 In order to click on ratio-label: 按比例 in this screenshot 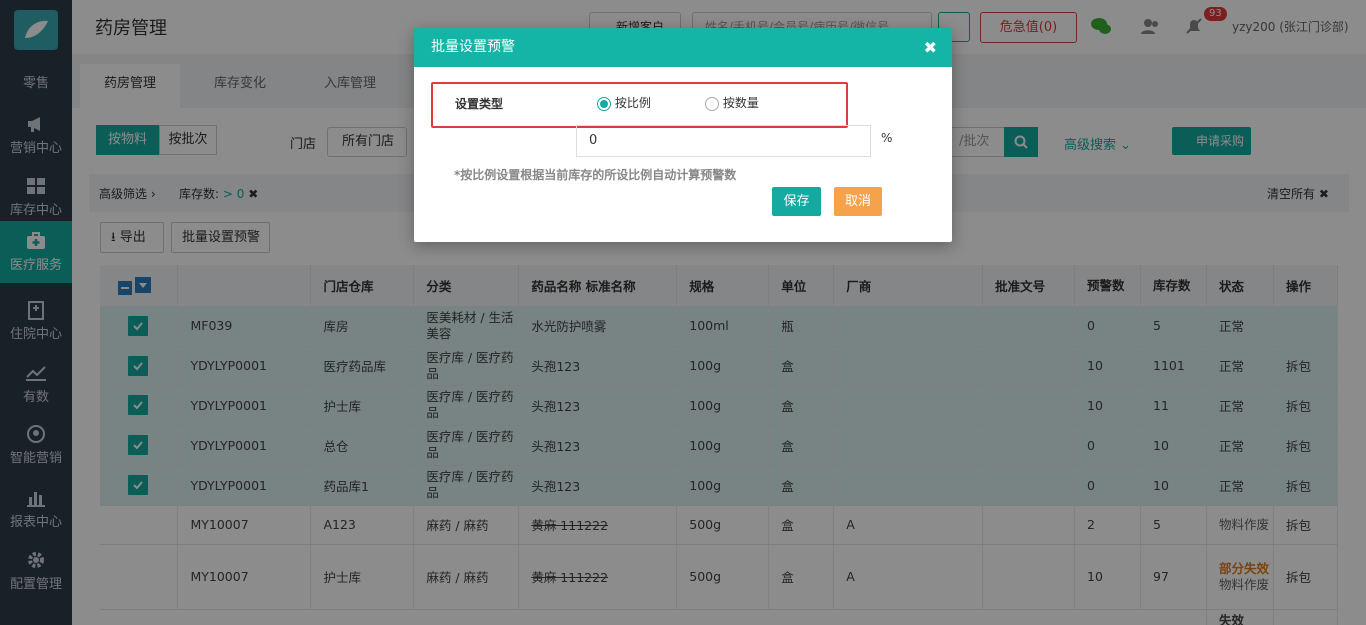, I will do `click(632, 103)`.